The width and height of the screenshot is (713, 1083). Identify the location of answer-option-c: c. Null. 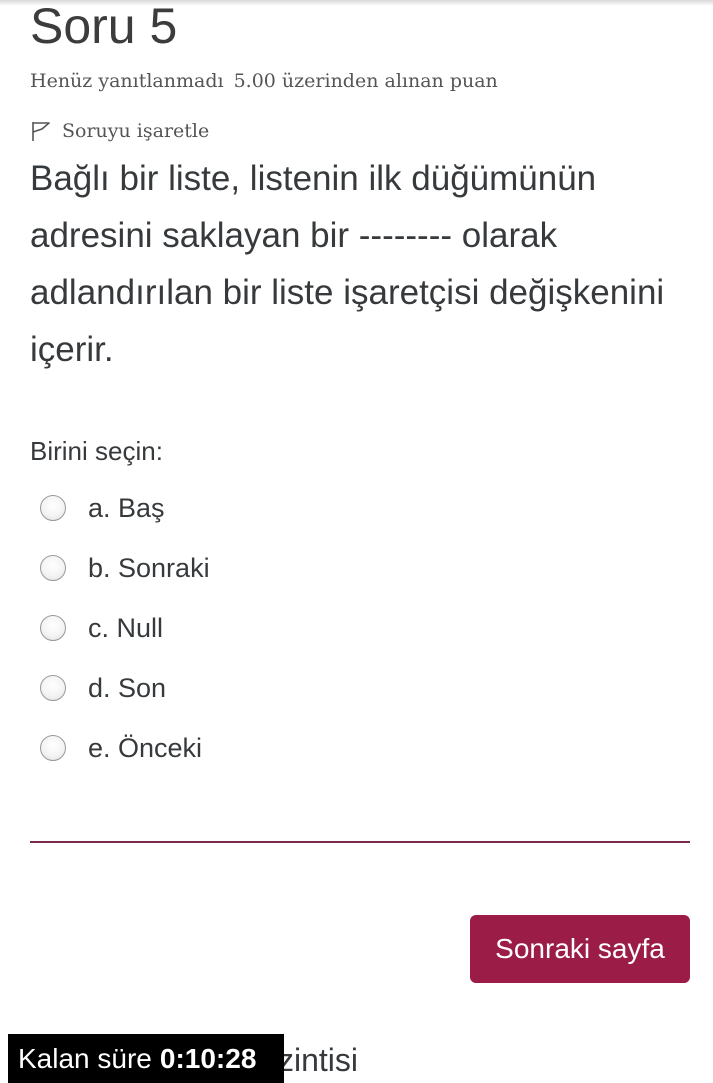
(125, 628).